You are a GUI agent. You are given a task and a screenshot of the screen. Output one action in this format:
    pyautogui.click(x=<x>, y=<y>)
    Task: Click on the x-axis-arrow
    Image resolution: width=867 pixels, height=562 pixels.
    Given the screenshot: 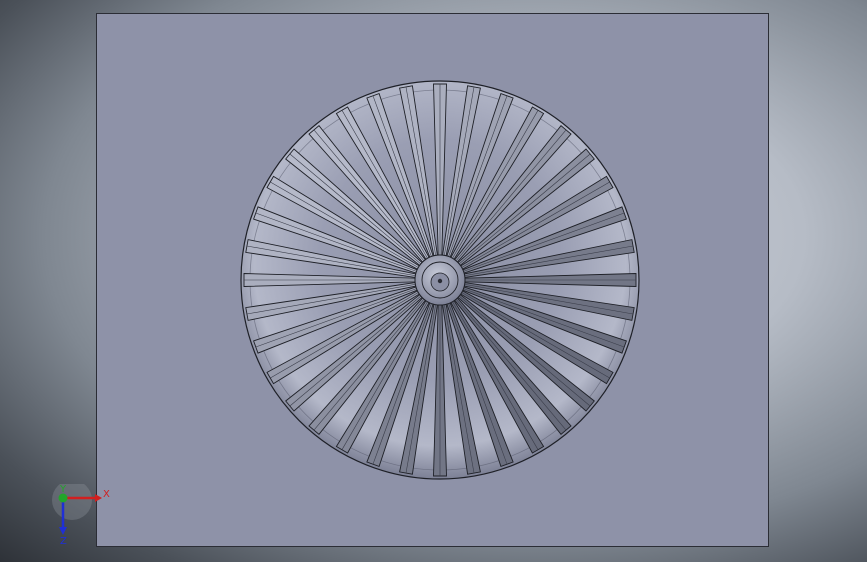 What is the action you would take?
    pyautogui.click(x=98, y=498)
    